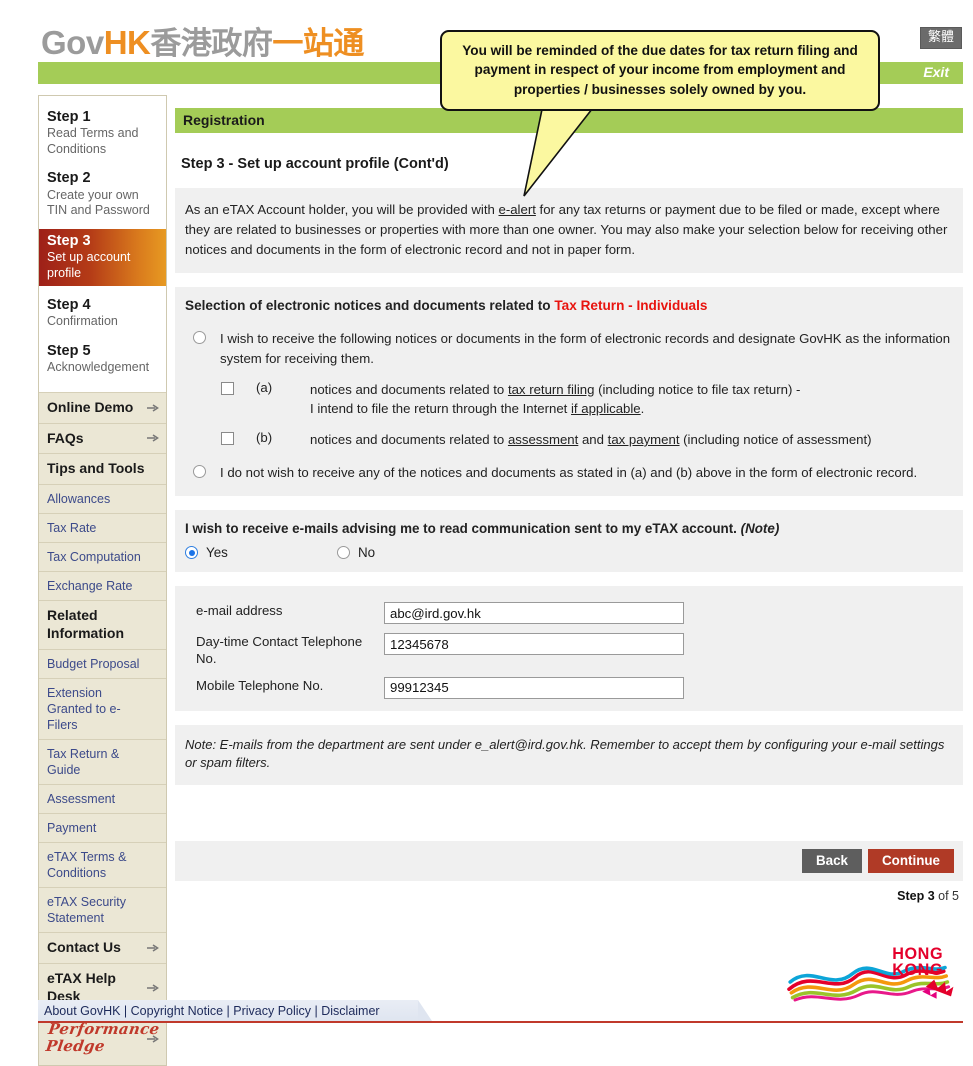  What do you see at coordinates (191, 553) in the screenshot?
I see `email-consent-yes-radio` at bounding box center [191, 553].